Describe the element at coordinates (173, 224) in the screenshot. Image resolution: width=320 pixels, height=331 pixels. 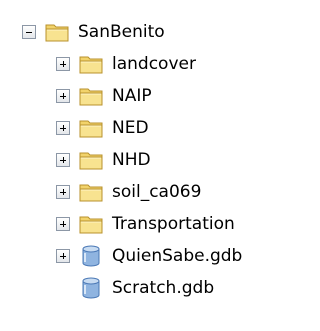
I see `tree-node-label: Transportation` at that location.